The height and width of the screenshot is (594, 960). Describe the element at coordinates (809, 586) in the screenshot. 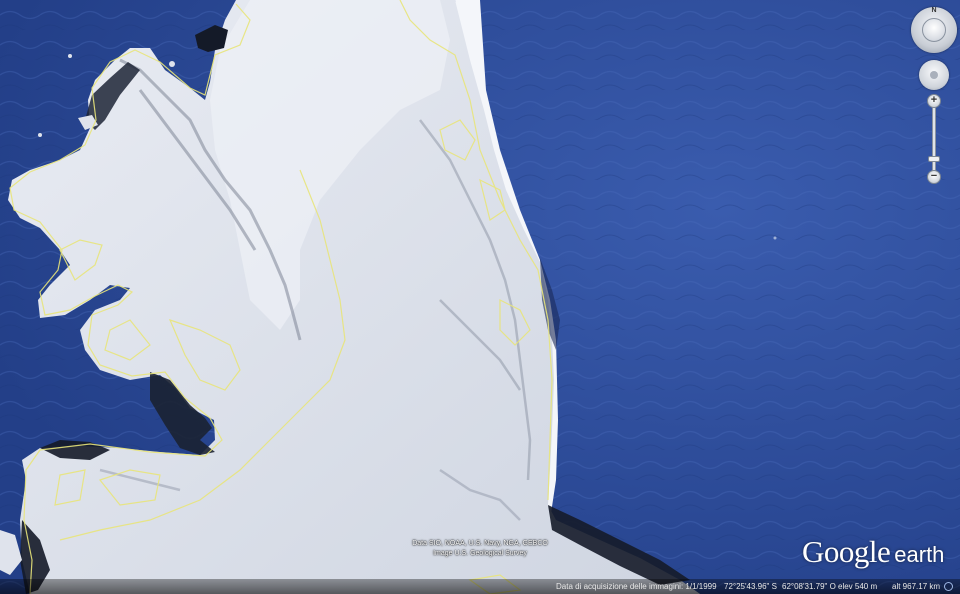

I see `longitude-readout: 62°08'31.79" O` at that location.